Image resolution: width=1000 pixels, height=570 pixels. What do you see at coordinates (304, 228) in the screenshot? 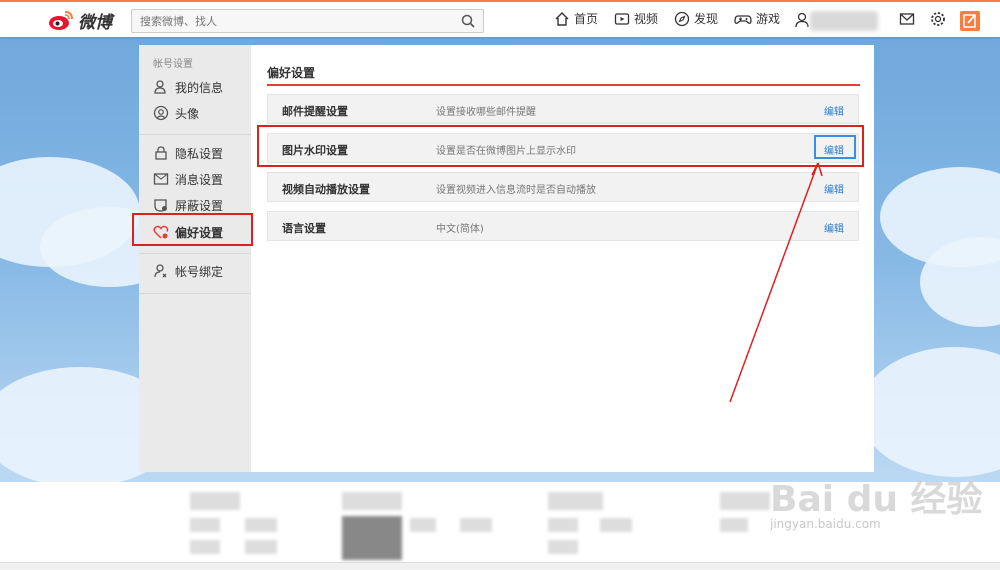
I see `row-label: 语言设置` at bounding box center [304, 228].